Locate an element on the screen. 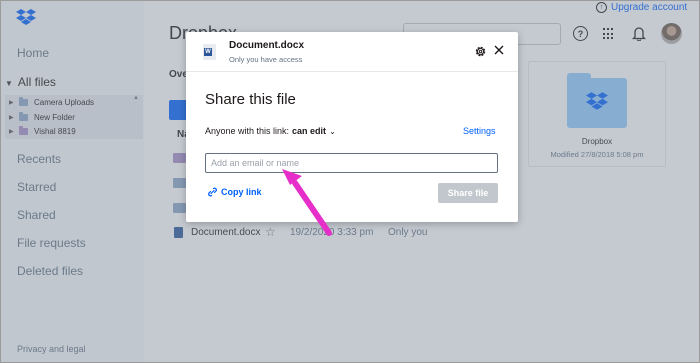 The width and height of the screenshot is (700, 363). share-file-button: Share file is located at coordinates (468, 193).